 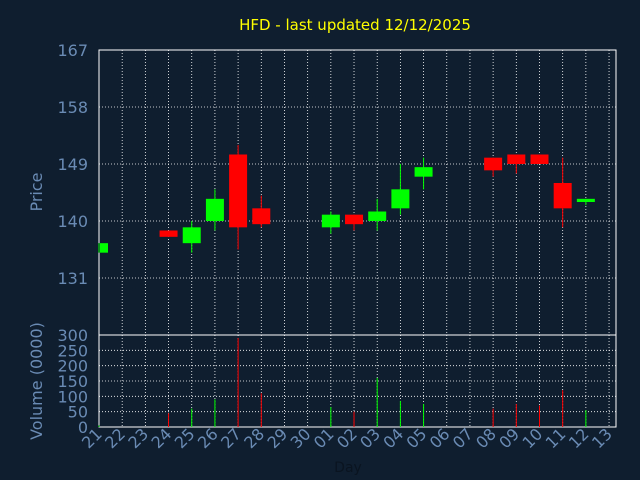 What do you see at coordinates (72, 278) in the screenshot?
I see `price-y-tick-label: 131` at bounding box center [72, 278].